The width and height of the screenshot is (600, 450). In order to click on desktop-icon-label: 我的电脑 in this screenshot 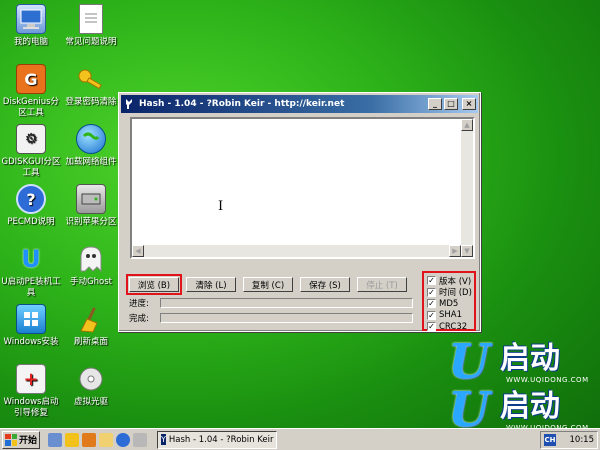, I will do `click(30, 42)`.